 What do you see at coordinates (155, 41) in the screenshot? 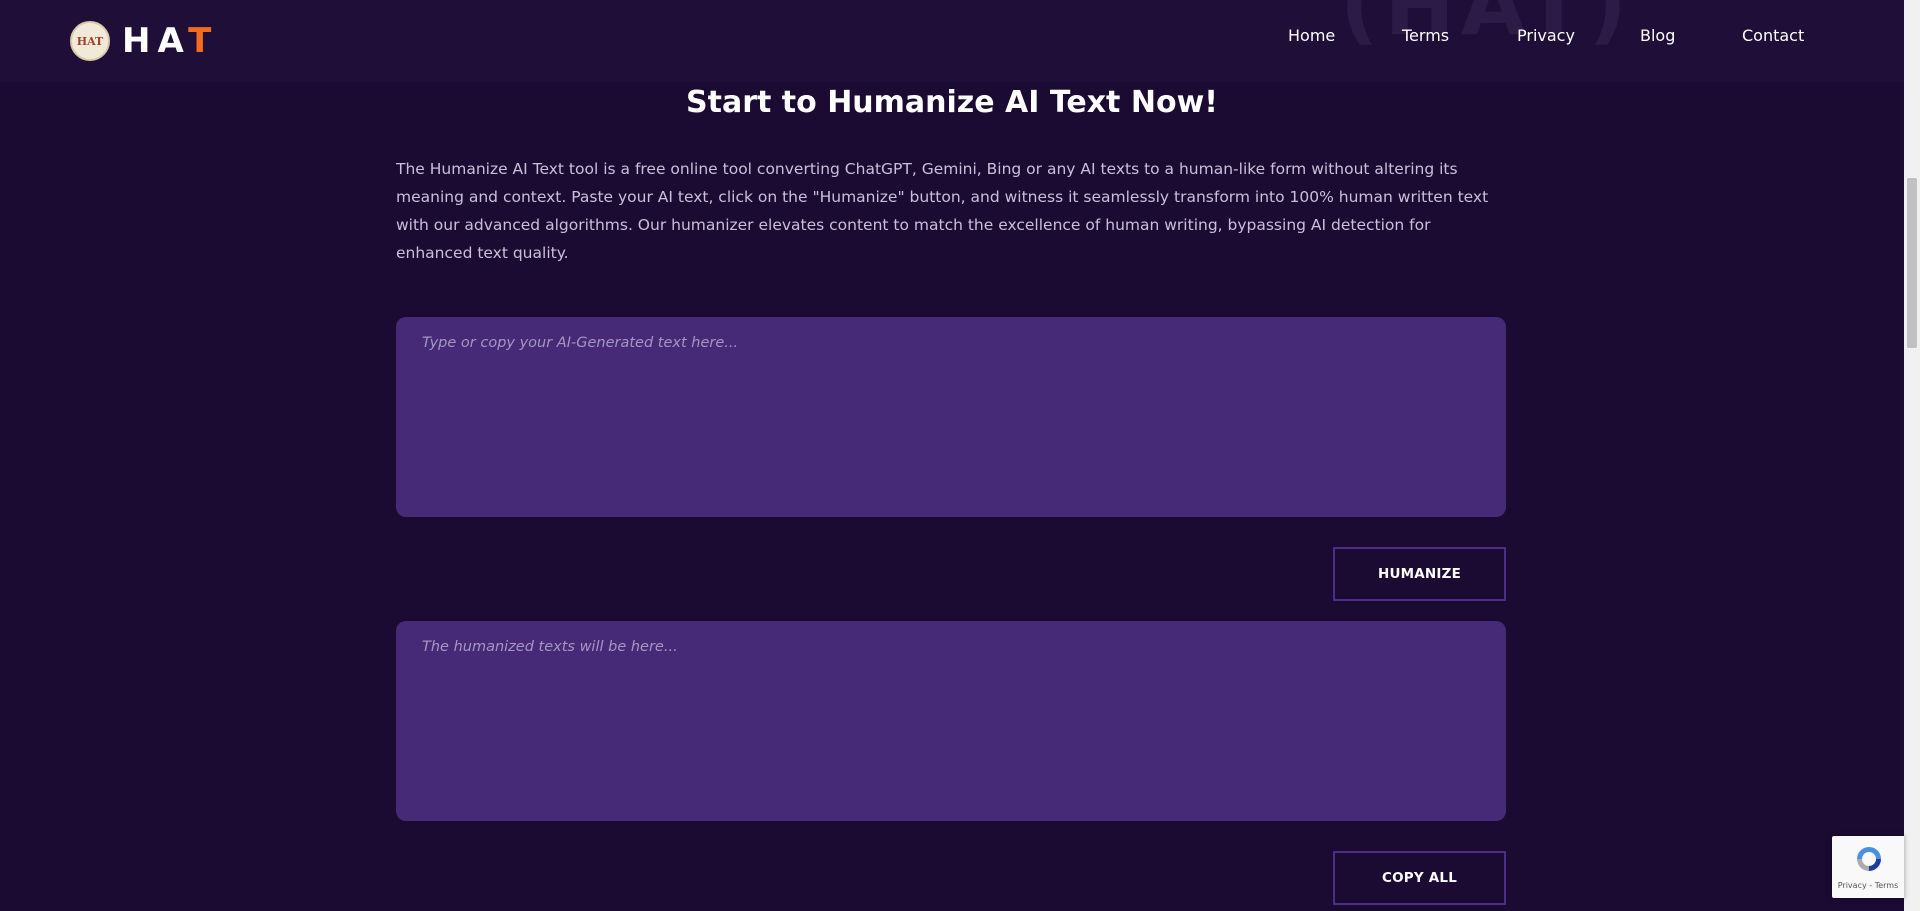
I see `logo-wordmark-main: HA` at bounding box center [155, 41].